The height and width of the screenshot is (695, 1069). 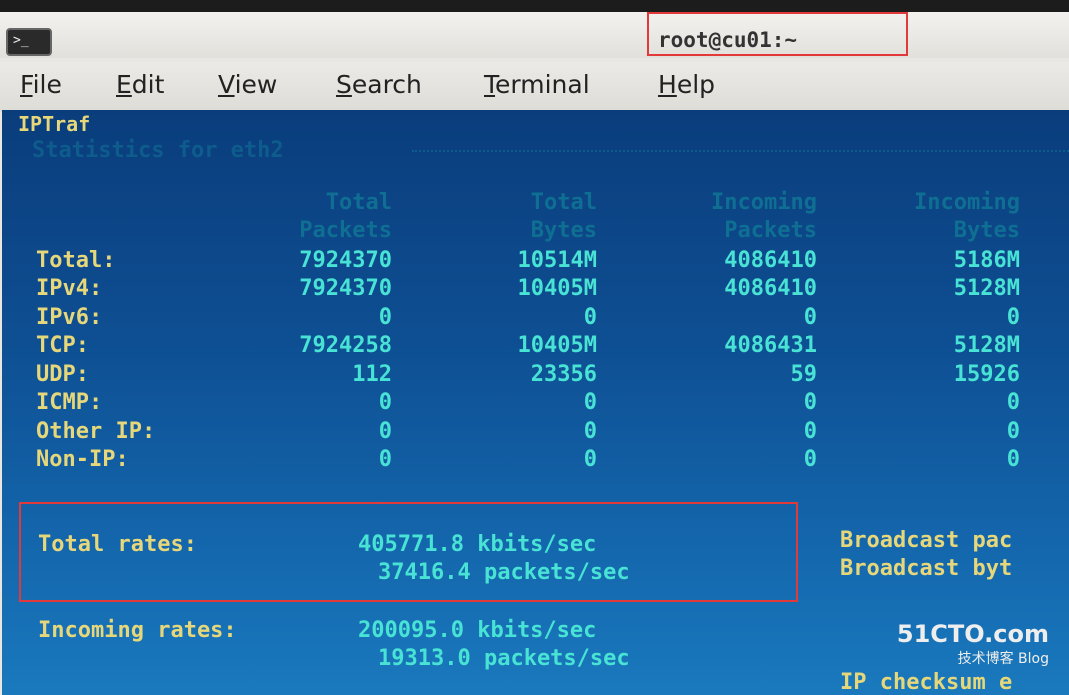 I want to click on incoming-rates-kbits: 200095.0 kbits/sec, so click(x=477, y=630).